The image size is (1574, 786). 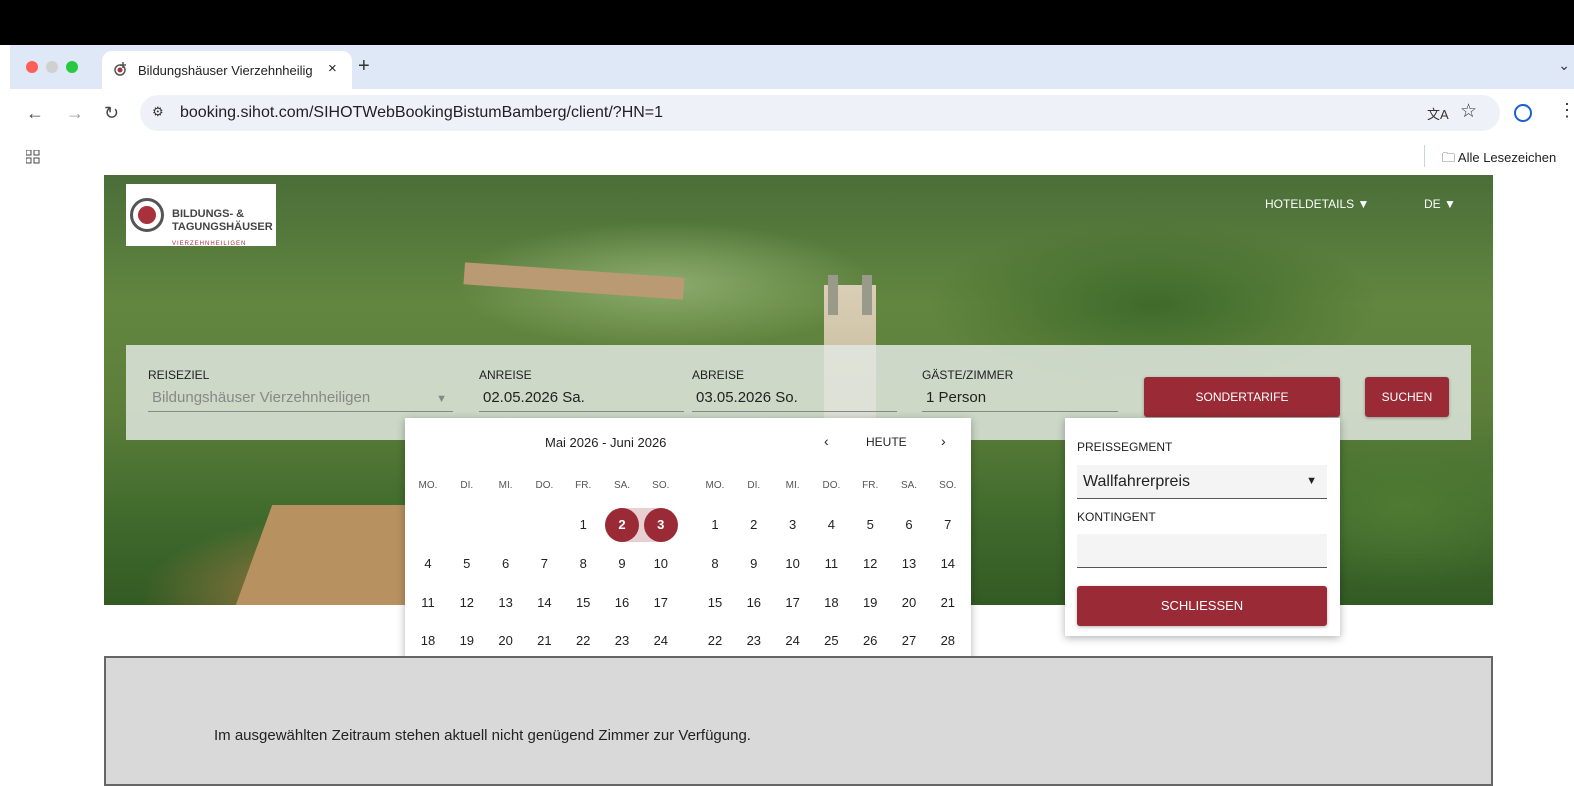 I want to click on calendar-day-june: 25, so click(x=831, y=641).